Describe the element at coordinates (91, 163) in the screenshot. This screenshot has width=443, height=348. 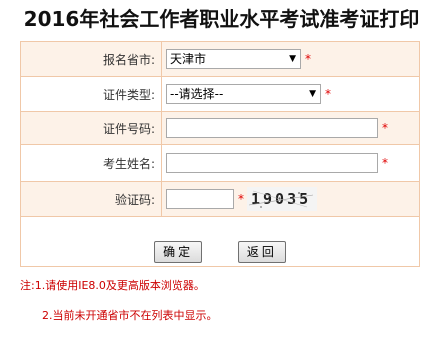
I see `name-label: 考生姓名:` at that location.